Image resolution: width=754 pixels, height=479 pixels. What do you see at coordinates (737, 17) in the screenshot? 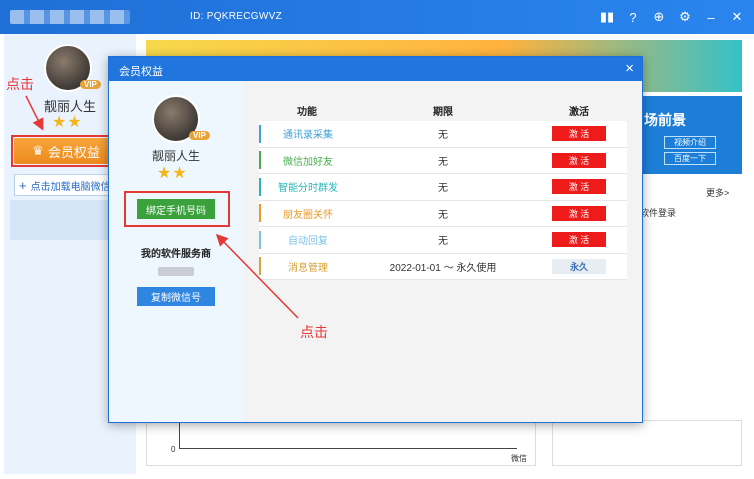
I see `close-icon: ✕` at bounding box center [737, 17].